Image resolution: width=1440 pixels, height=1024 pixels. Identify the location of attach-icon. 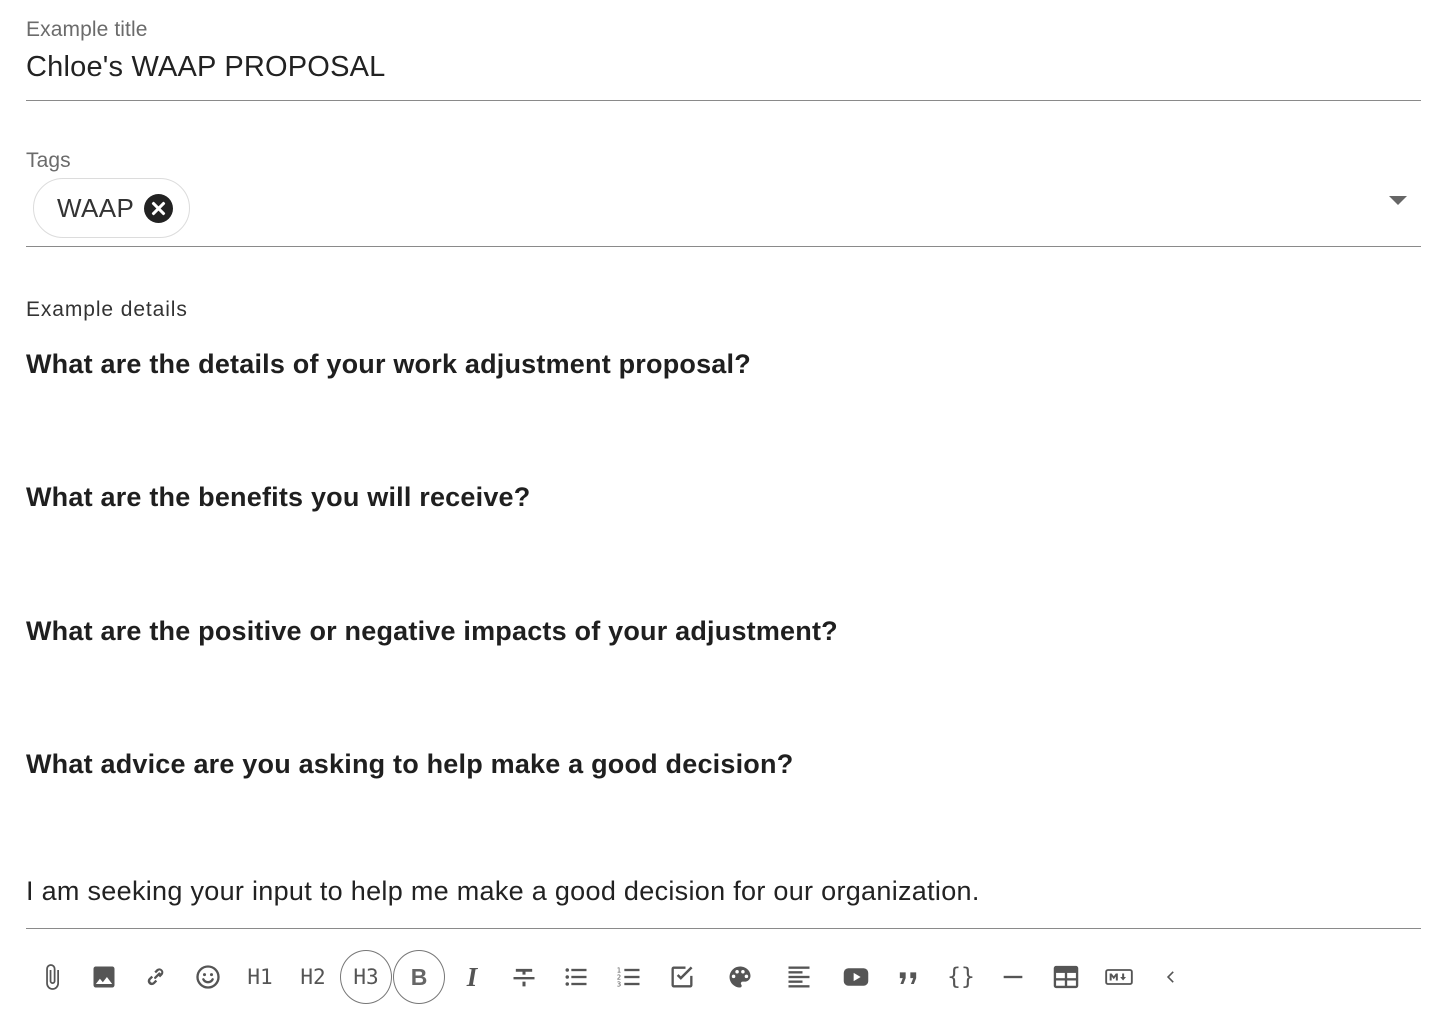
(52, 977).